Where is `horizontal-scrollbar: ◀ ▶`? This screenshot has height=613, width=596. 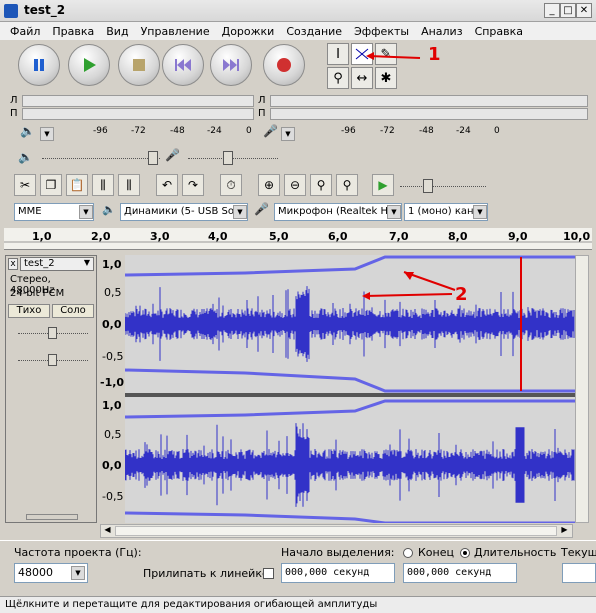
horizontal-scrollbar: ◀ ▶ is located at coordinates (336, 531).